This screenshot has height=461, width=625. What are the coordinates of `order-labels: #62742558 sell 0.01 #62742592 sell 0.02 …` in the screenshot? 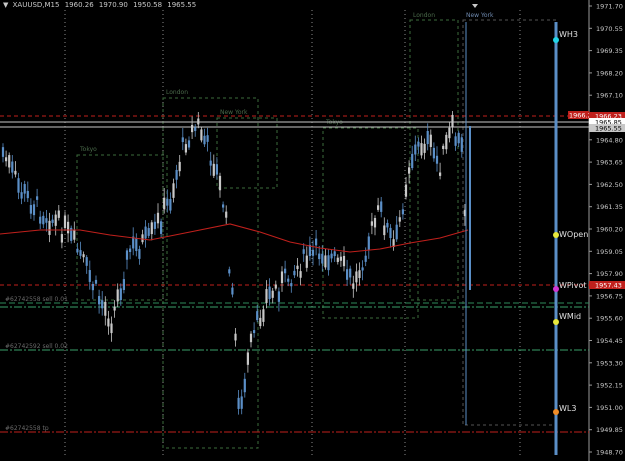 It's located at (36, 364).